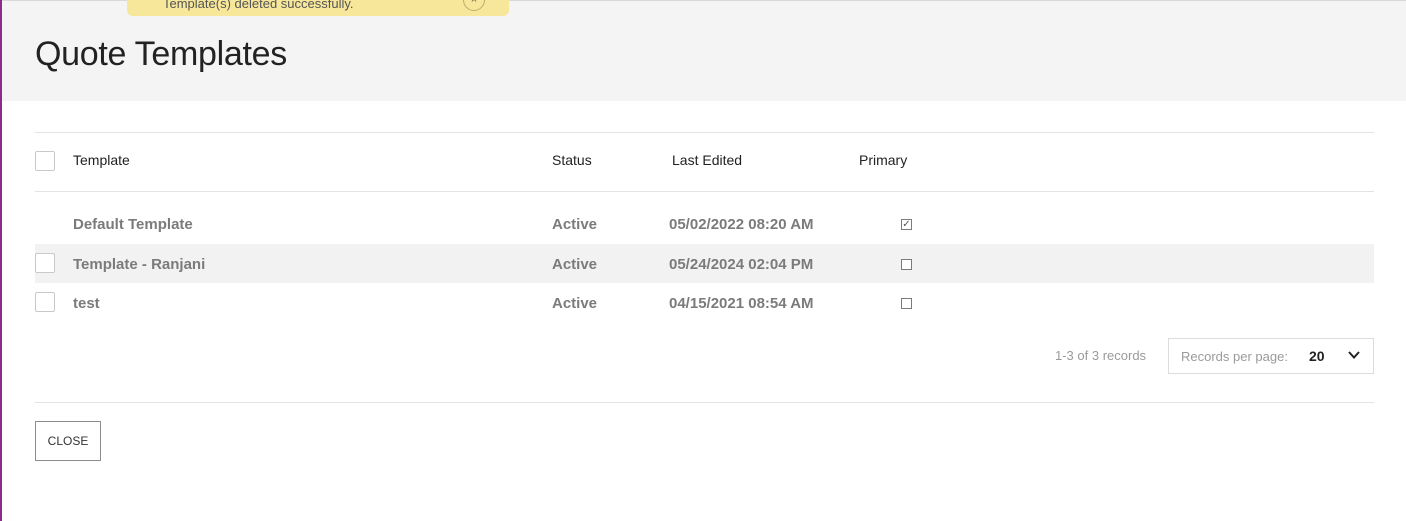 Image resolution: width=1406 pixels, height=521 pixels. I want to click on template-last-edited: 04/15/2021 08:54 AM, so click(741, 303).